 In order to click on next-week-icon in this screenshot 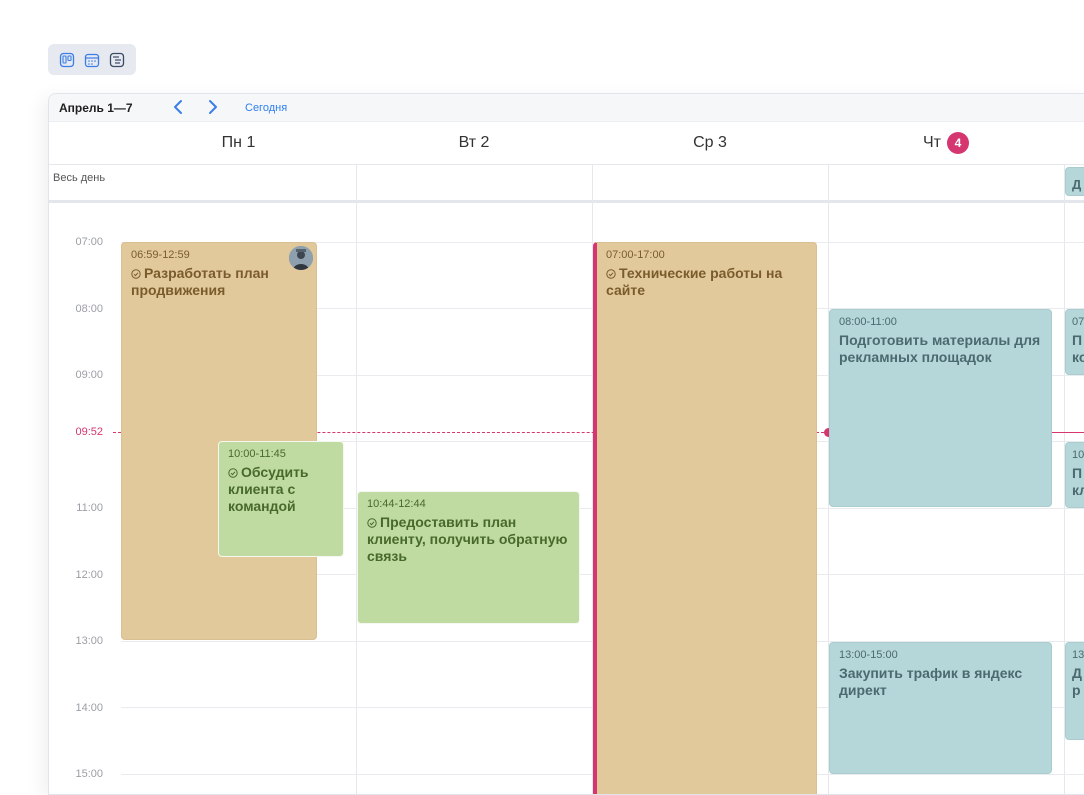, I will do `click(213, 107)`.